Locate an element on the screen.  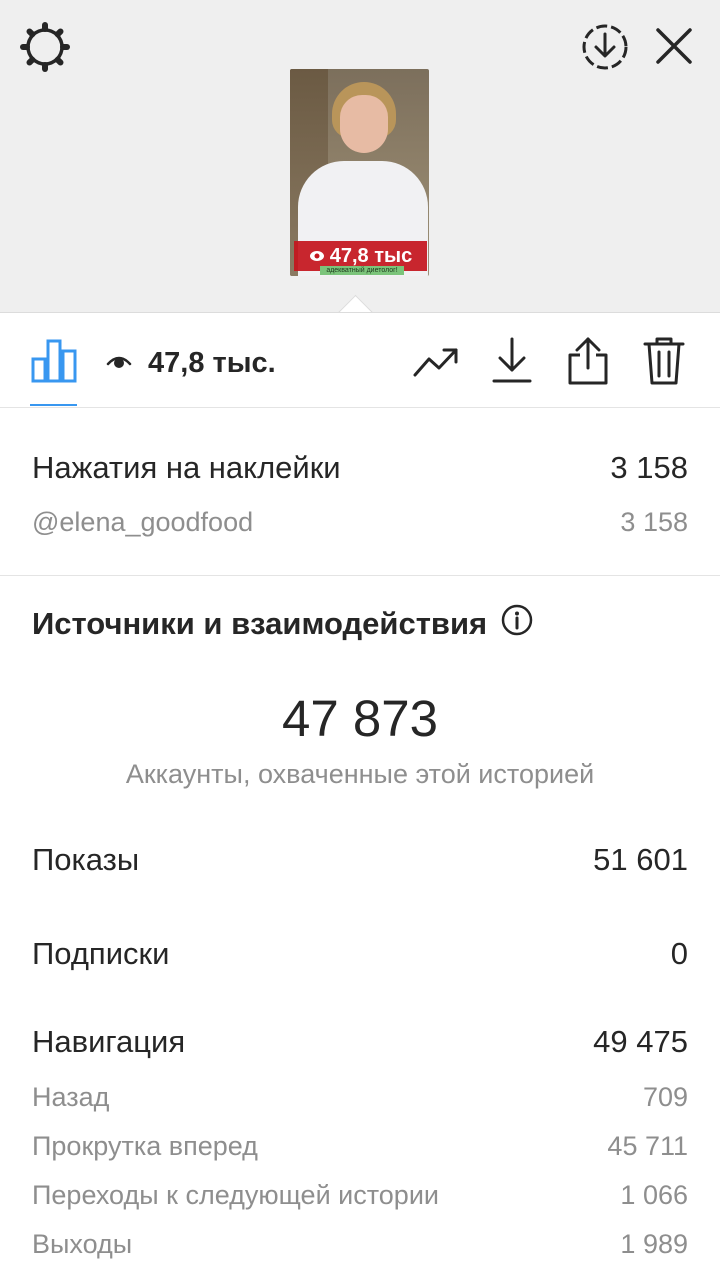
navigation-item-row: Выходы 1 989 is located at coordinates (360, 1244).